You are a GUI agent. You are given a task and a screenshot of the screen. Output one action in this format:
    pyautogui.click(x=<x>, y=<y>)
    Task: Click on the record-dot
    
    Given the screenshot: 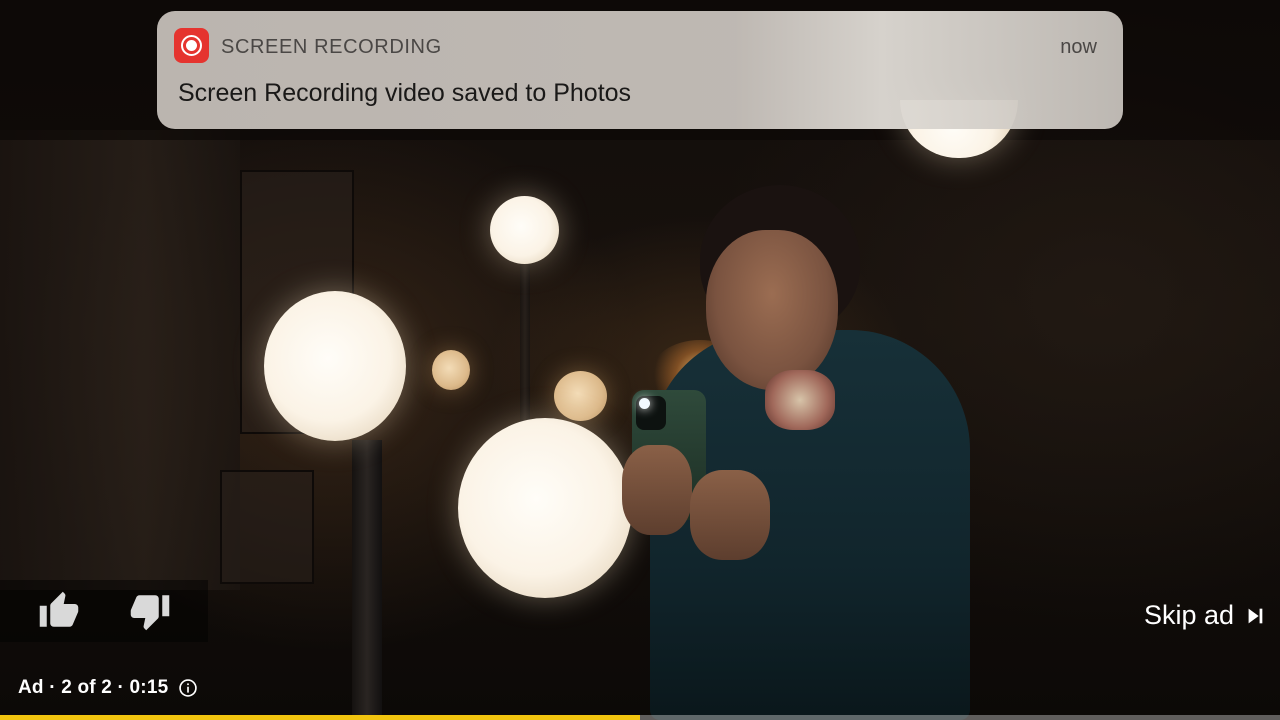 What is the action you would take?
    pyautogui.click(x=191, y=45)
    